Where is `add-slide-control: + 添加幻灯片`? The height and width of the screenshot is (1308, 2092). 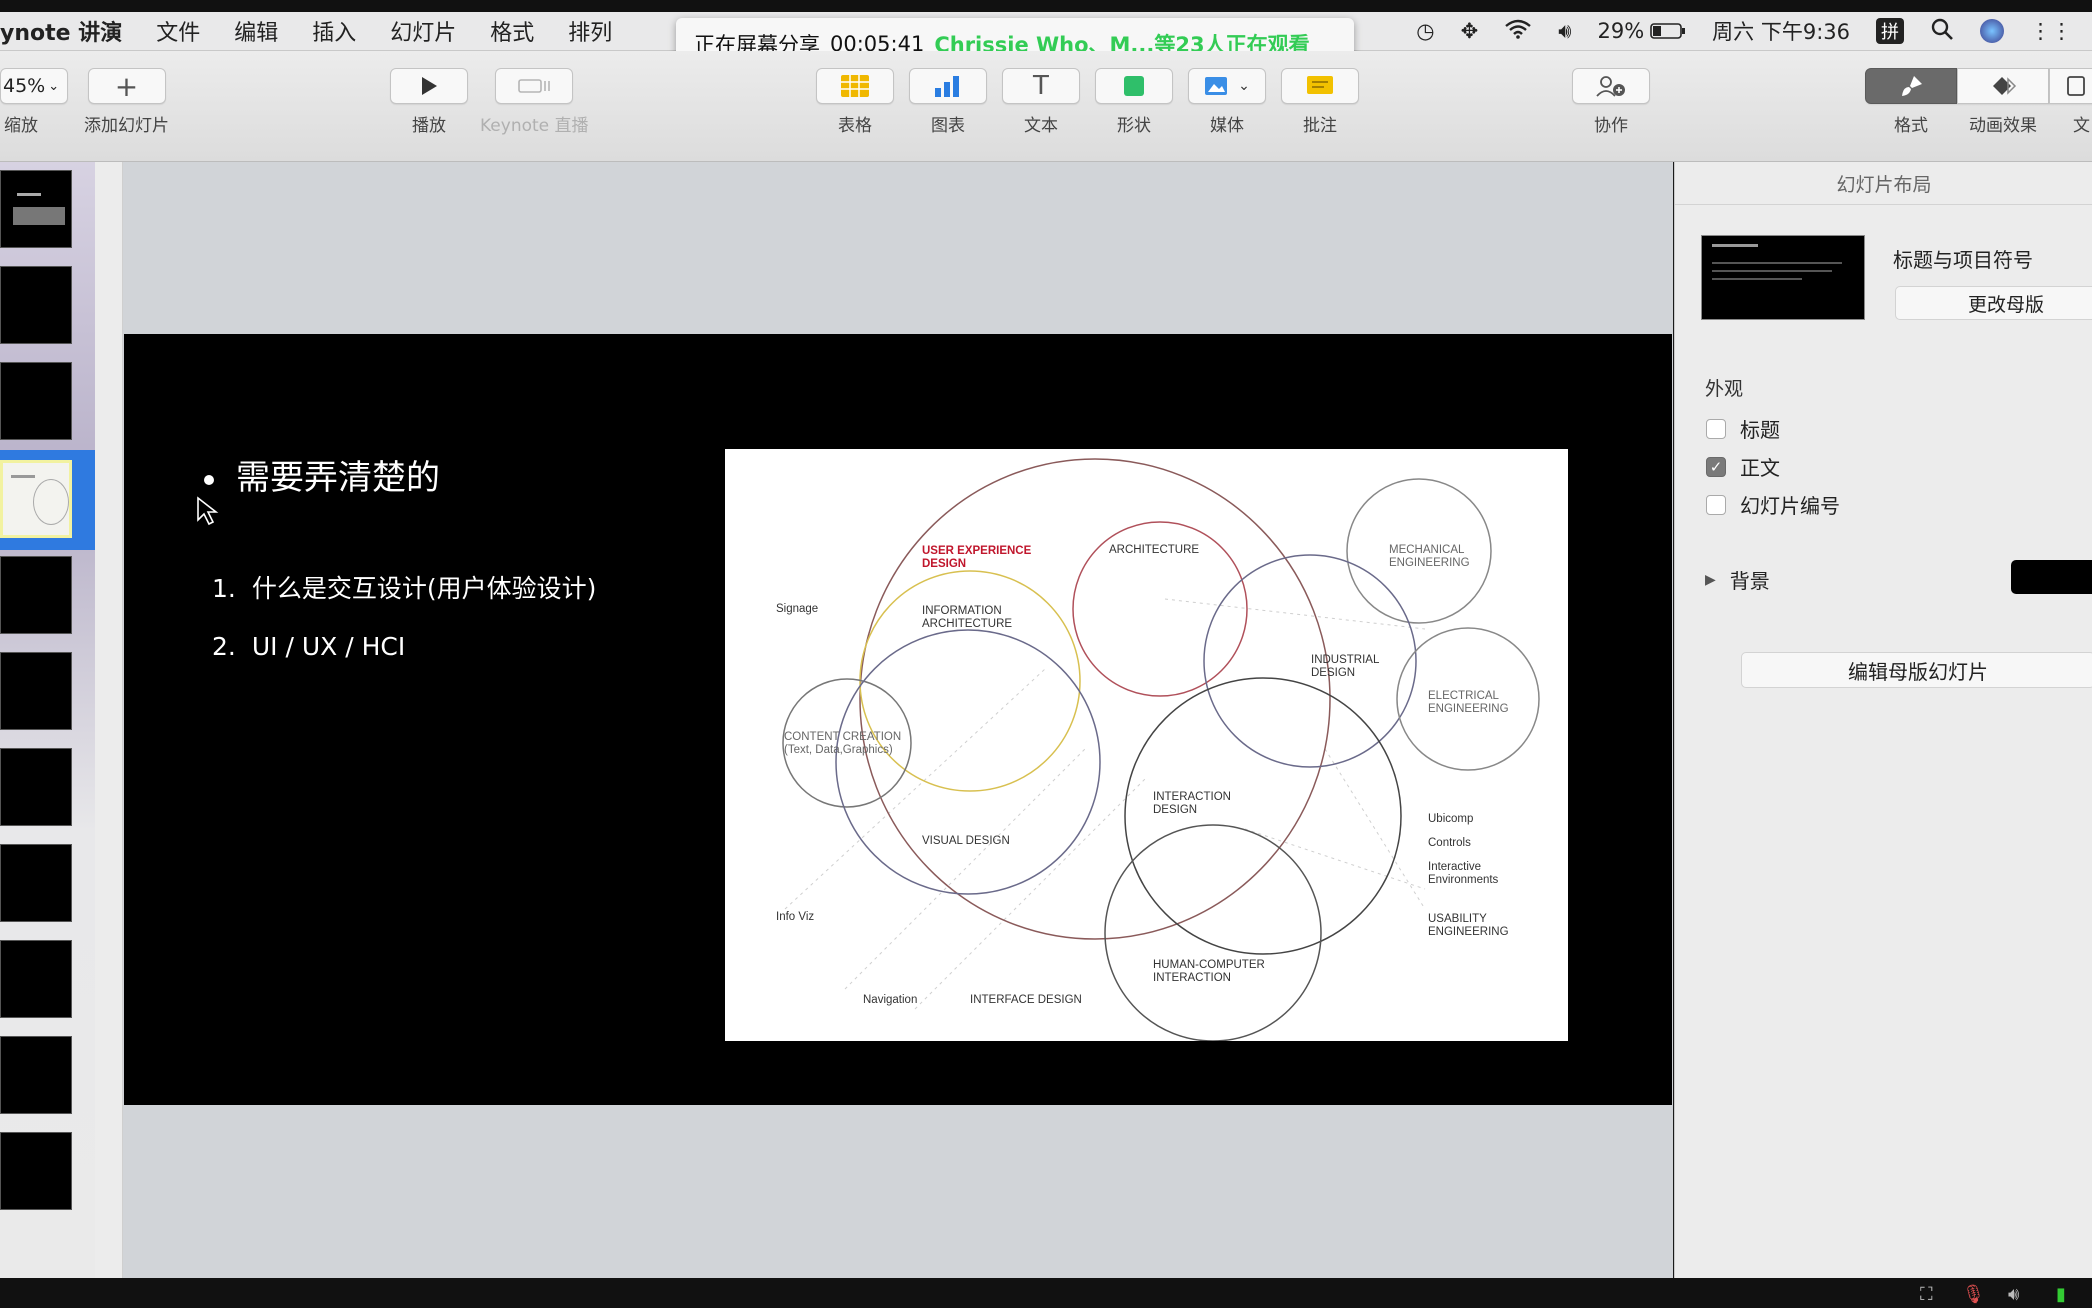
add-slide-control: + 添加幻灯片 is located at coordinates (126, 102).